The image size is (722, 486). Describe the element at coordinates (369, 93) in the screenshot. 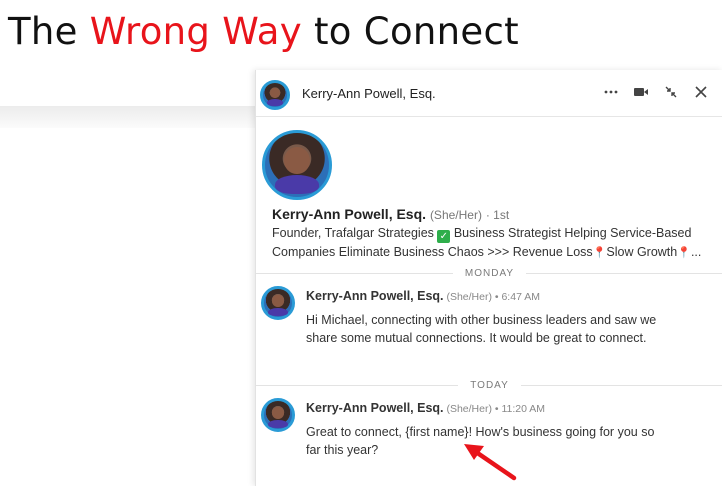

I see `header-name: Kerry-Ann Powell, Esq.` at that location.